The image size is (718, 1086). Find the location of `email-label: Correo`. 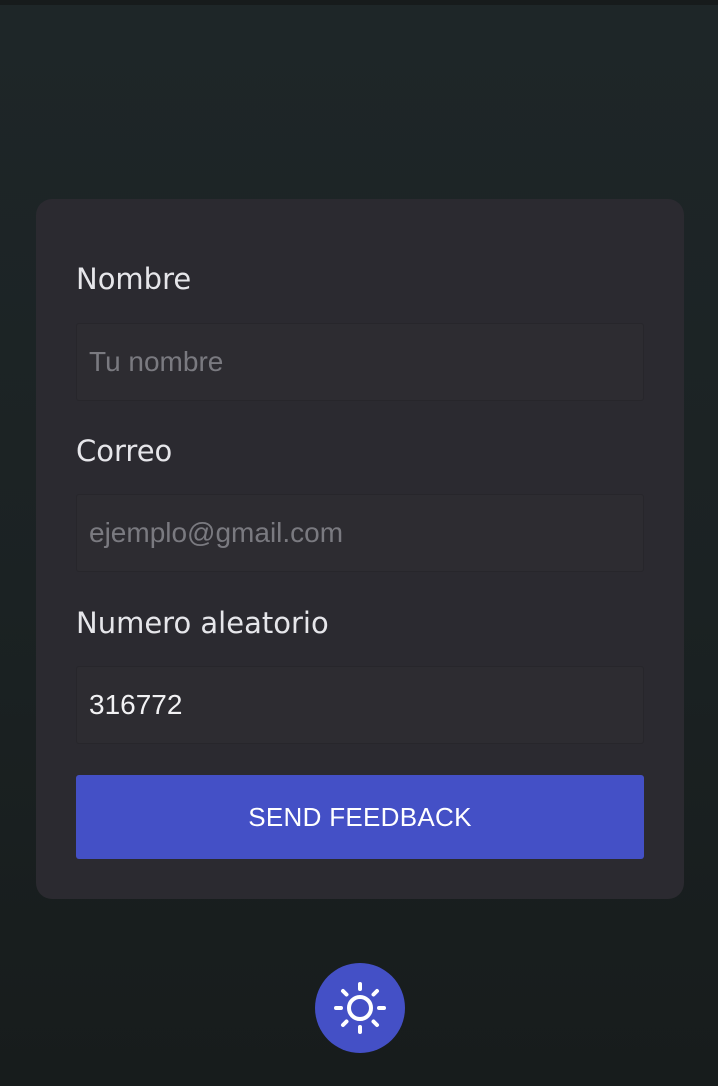

email-label: Correo is located at coordinates (124, 451).